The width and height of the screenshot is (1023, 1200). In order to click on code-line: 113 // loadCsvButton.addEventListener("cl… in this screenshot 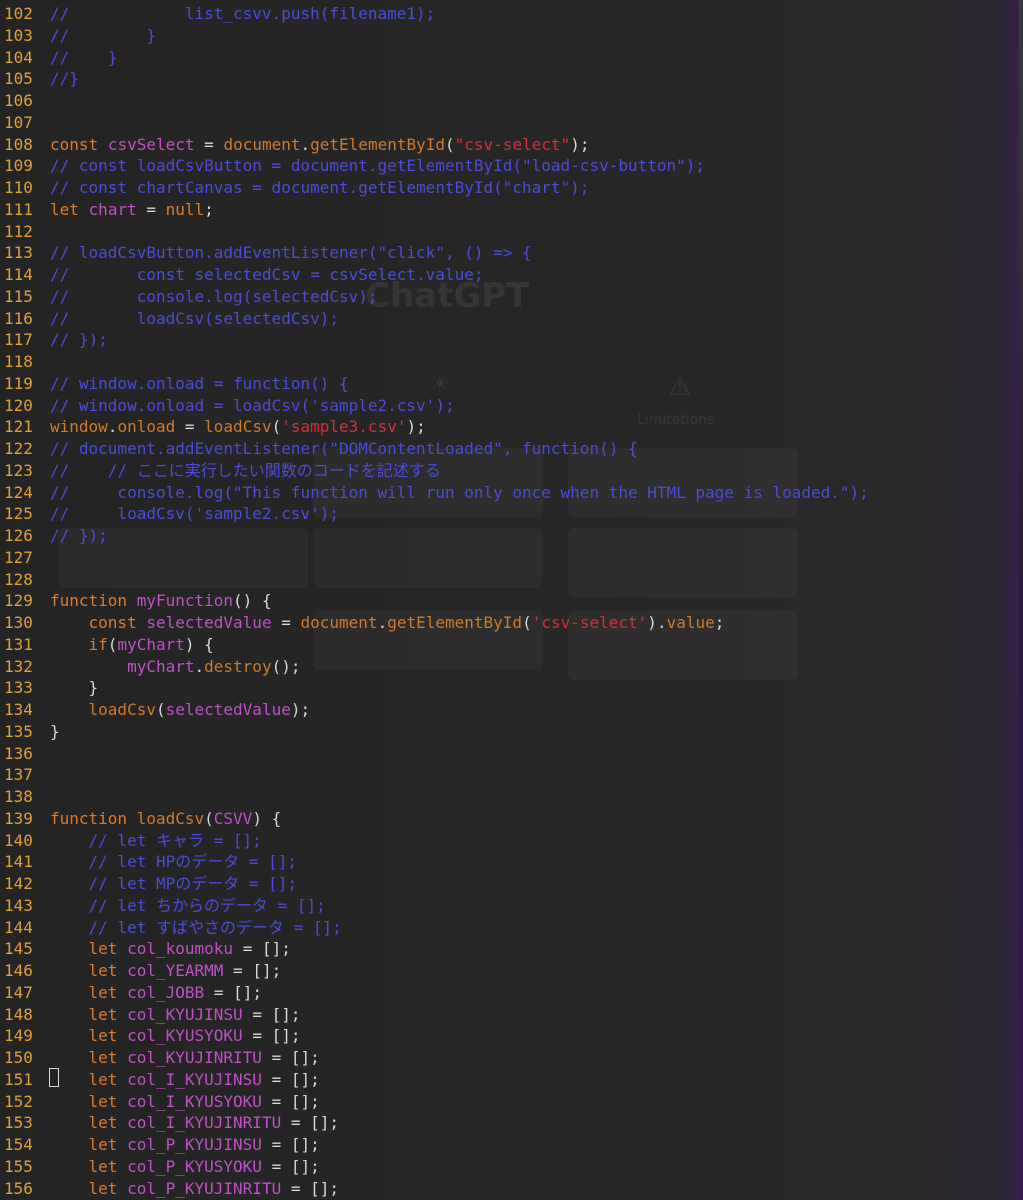, I will do `click(511, 253)`.